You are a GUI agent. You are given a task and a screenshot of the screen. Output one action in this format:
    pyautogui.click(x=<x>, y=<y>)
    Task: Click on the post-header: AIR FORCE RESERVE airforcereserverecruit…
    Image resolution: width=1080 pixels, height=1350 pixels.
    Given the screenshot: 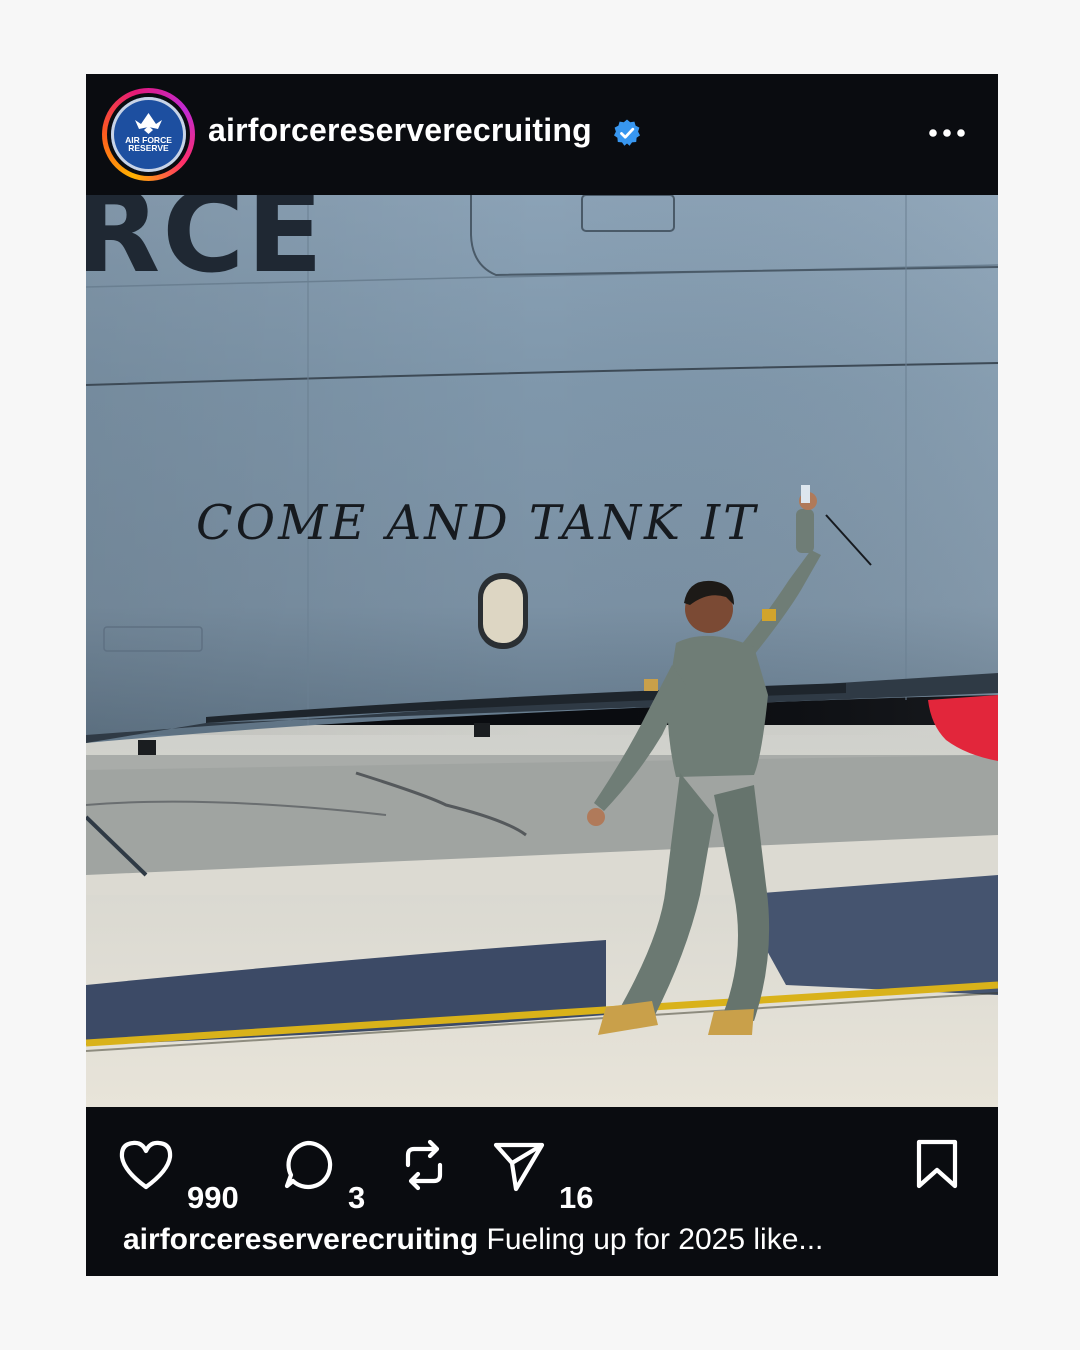 What is the action you would take?
    pyautogui.click(x=542, y=134)
    